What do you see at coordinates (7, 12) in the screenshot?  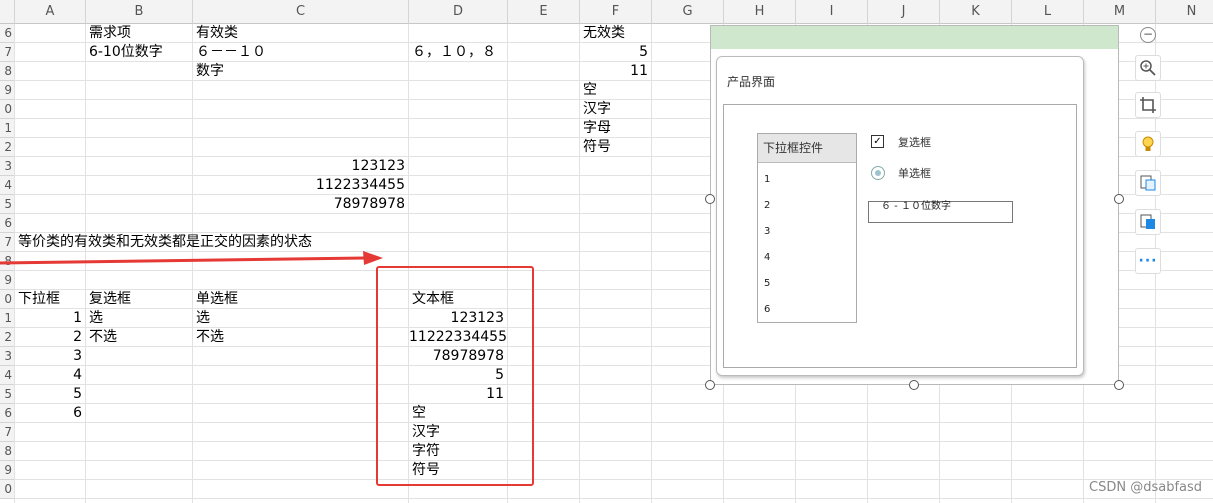 I see `select-all-corner` at bounding box center [7, 12].